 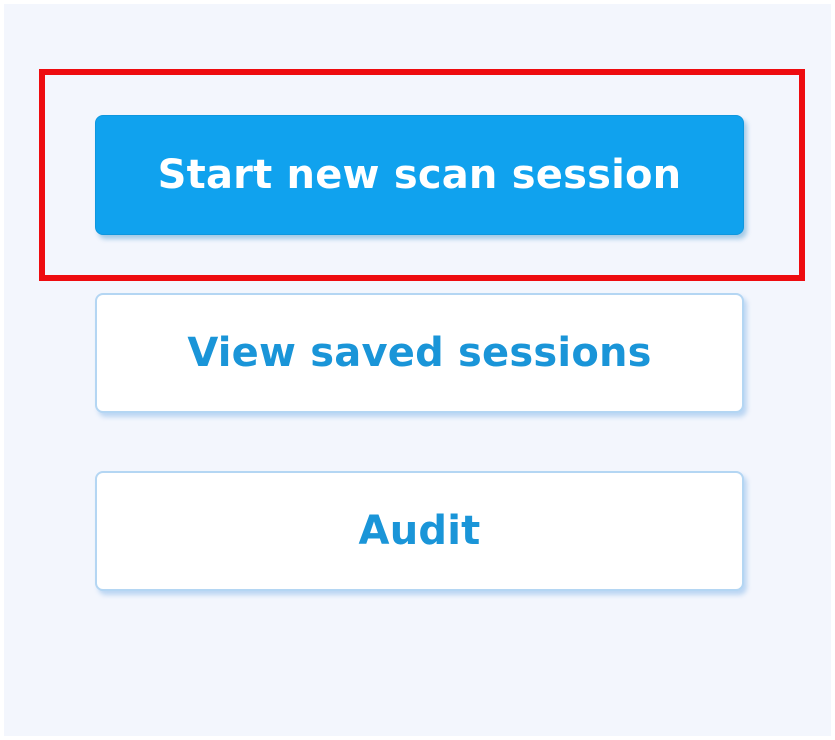 I want to click on view-saved-sessions-label: View saved sessions, so click(x=419, y=353).